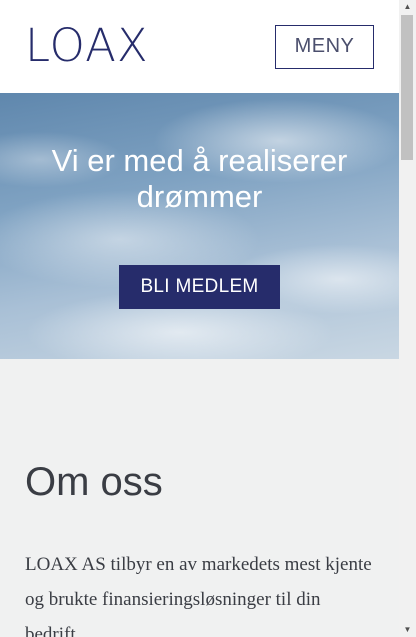 The image size is (416, 637). What do you see at coordinates (199, 287) in the screenshot?
I see `join-button: BLI MEDLEM` at bounding box center [199, 287].